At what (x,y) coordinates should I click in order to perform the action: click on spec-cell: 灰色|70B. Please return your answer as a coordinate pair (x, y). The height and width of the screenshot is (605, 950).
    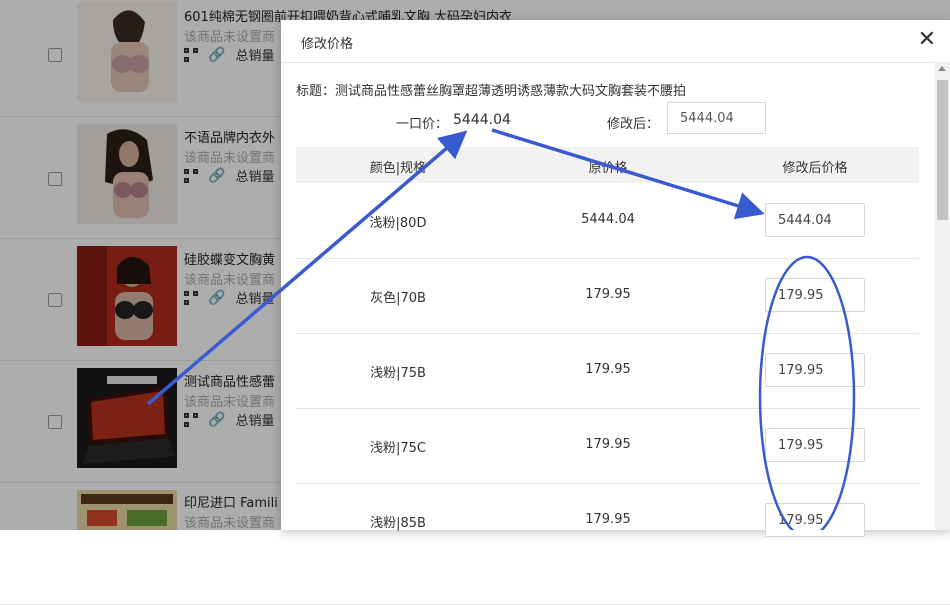
    Looking at the image, I should click on (398, 298).